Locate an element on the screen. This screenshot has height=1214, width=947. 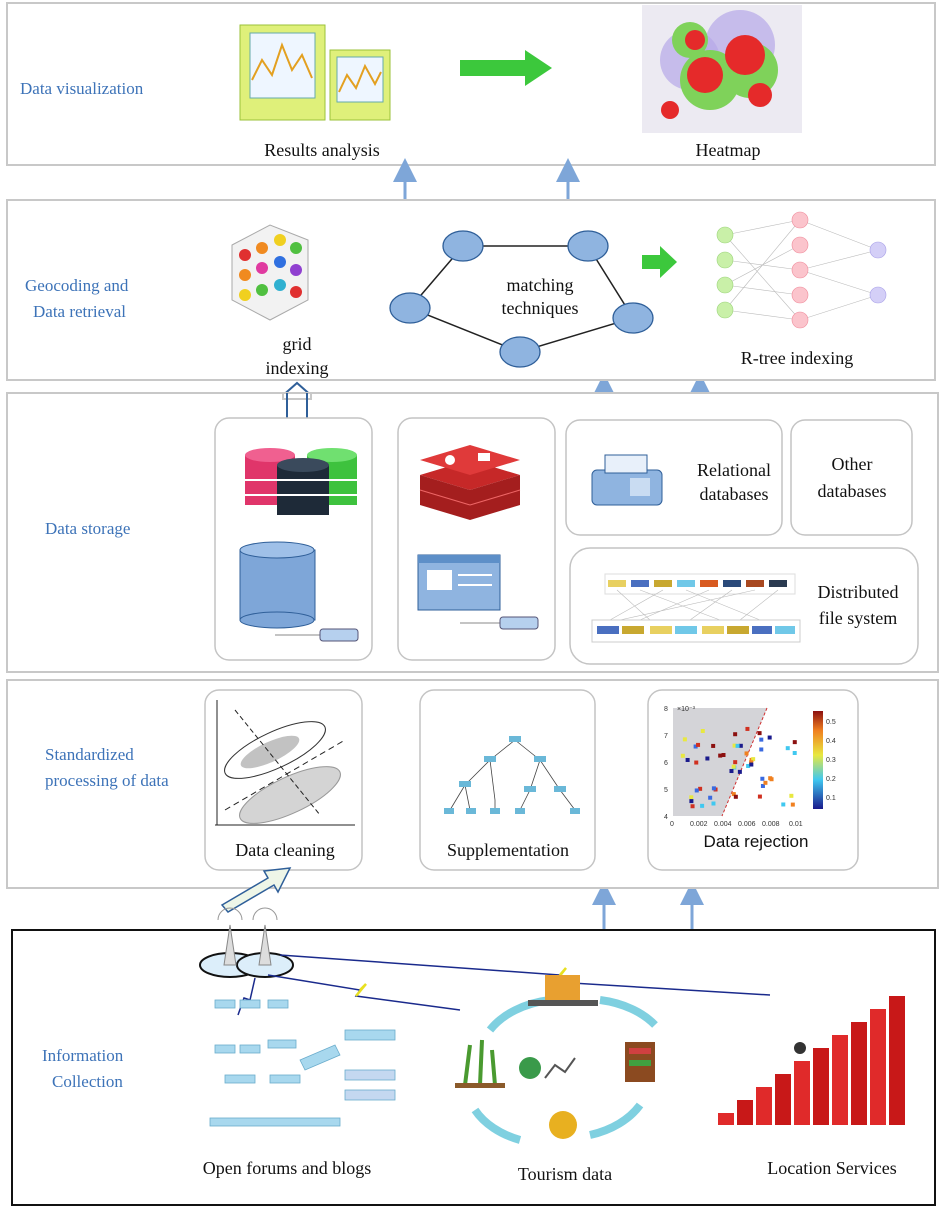
layer-label-line1: Standardized is located at coordinates (89, 754).